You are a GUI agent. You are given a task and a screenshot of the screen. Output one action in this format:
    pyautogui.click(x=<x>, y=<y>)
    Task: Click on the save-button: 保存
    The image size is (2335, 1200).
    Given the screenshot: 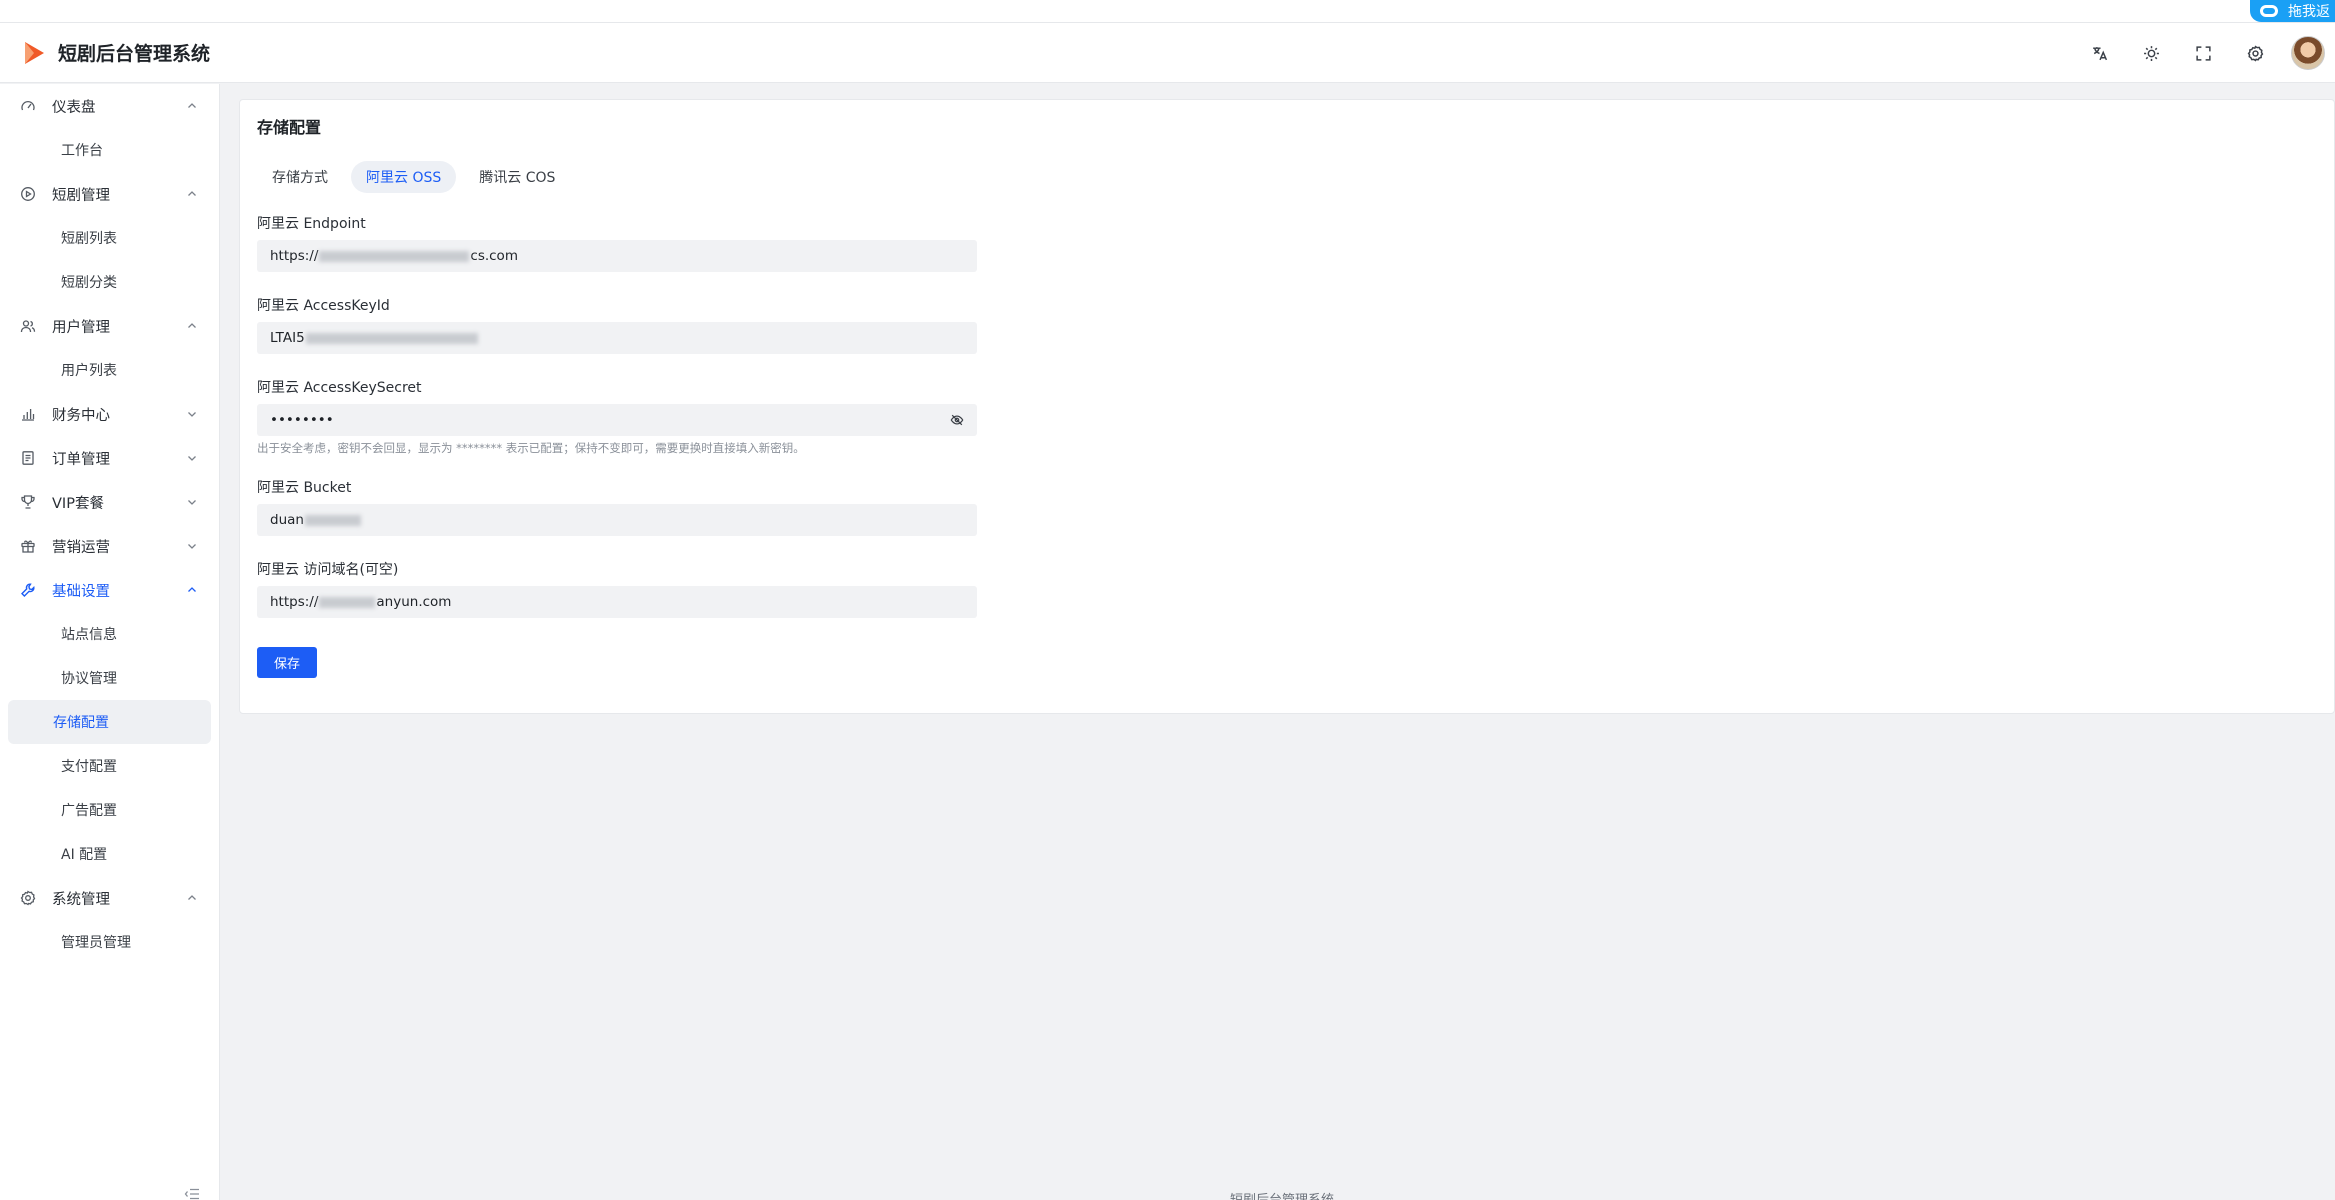 What is the action you would take?
    pyautogui.click(x=287, y=662)
    